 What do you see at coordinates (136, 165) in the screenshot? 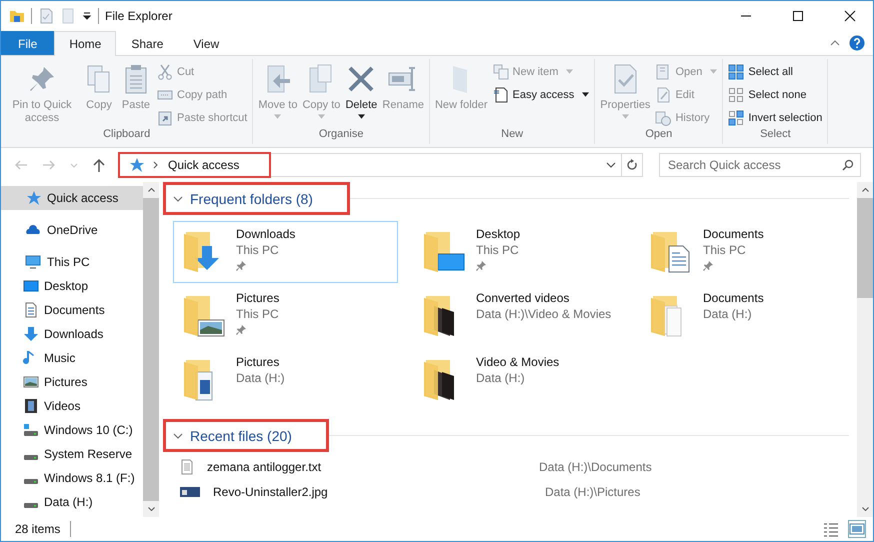
I see `star-icon` at bounding box center [136, 165].